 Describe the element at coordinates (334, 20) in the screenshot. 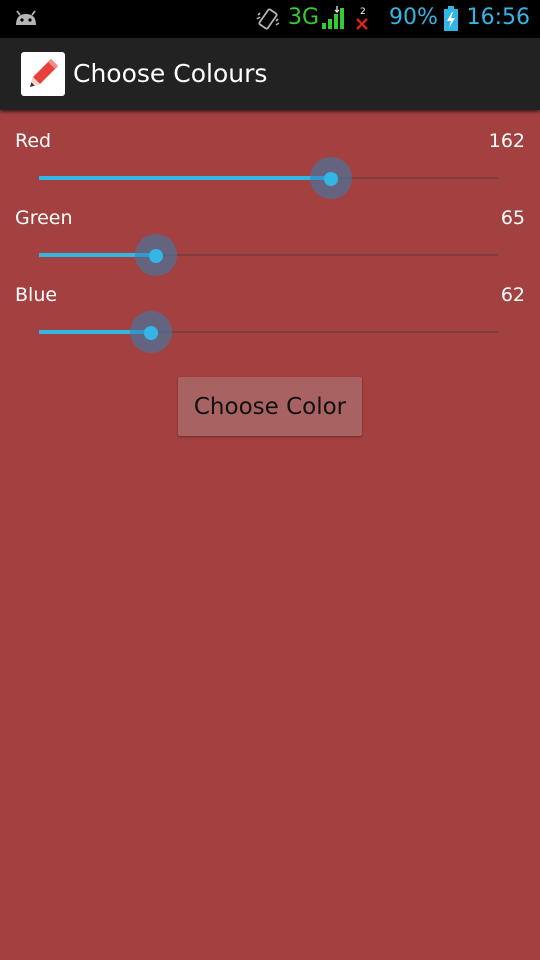

I see `signal-icon` at that location.